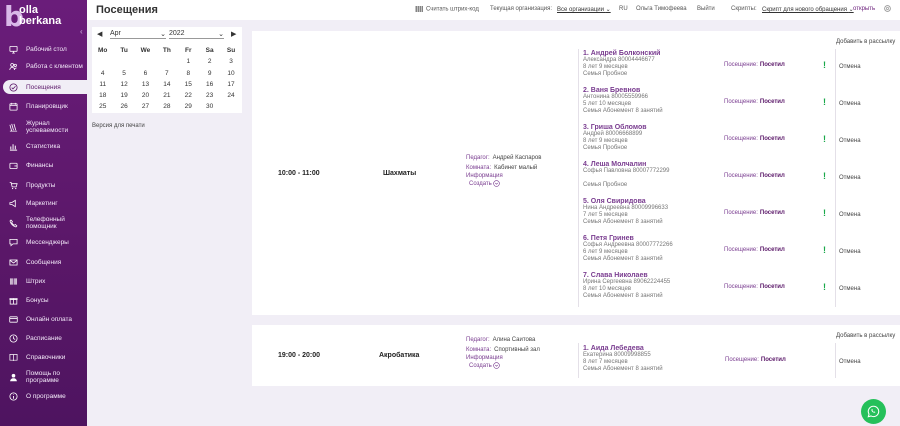  Describe the element at coordinates (209, 95) in the screenshot. I see `calendar-day: 23` at that location.